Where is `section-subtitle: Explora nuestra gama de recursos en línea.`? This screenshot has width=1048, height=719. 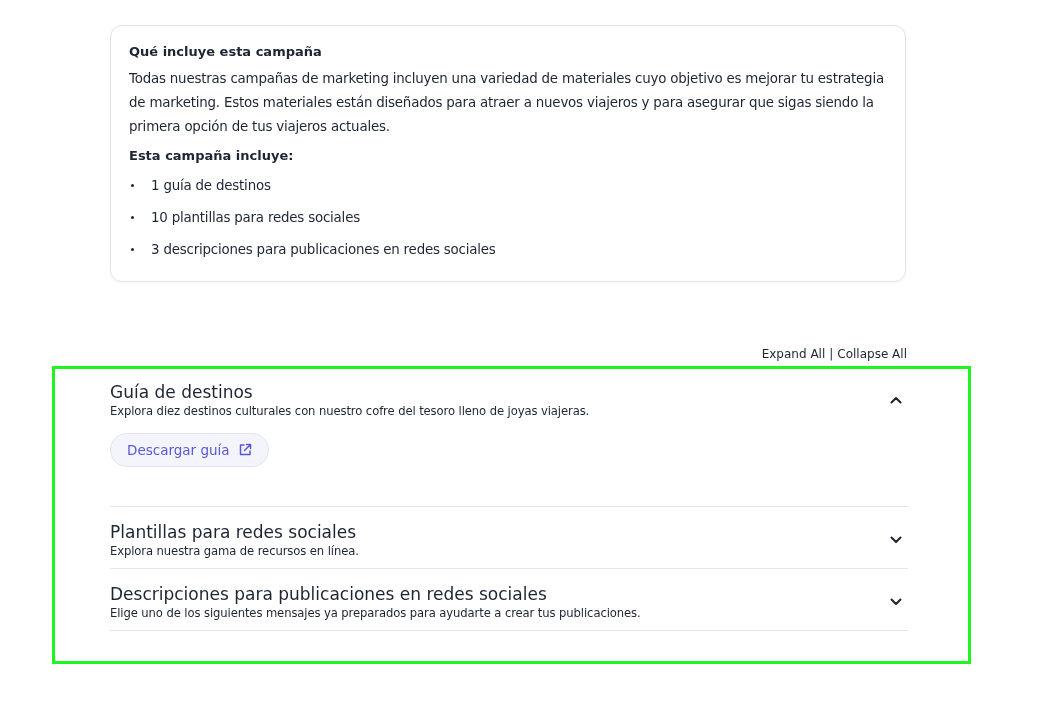 section-subtitle: Explora nuestra gama de recursos en línea. is located at coordinates (234, 551).